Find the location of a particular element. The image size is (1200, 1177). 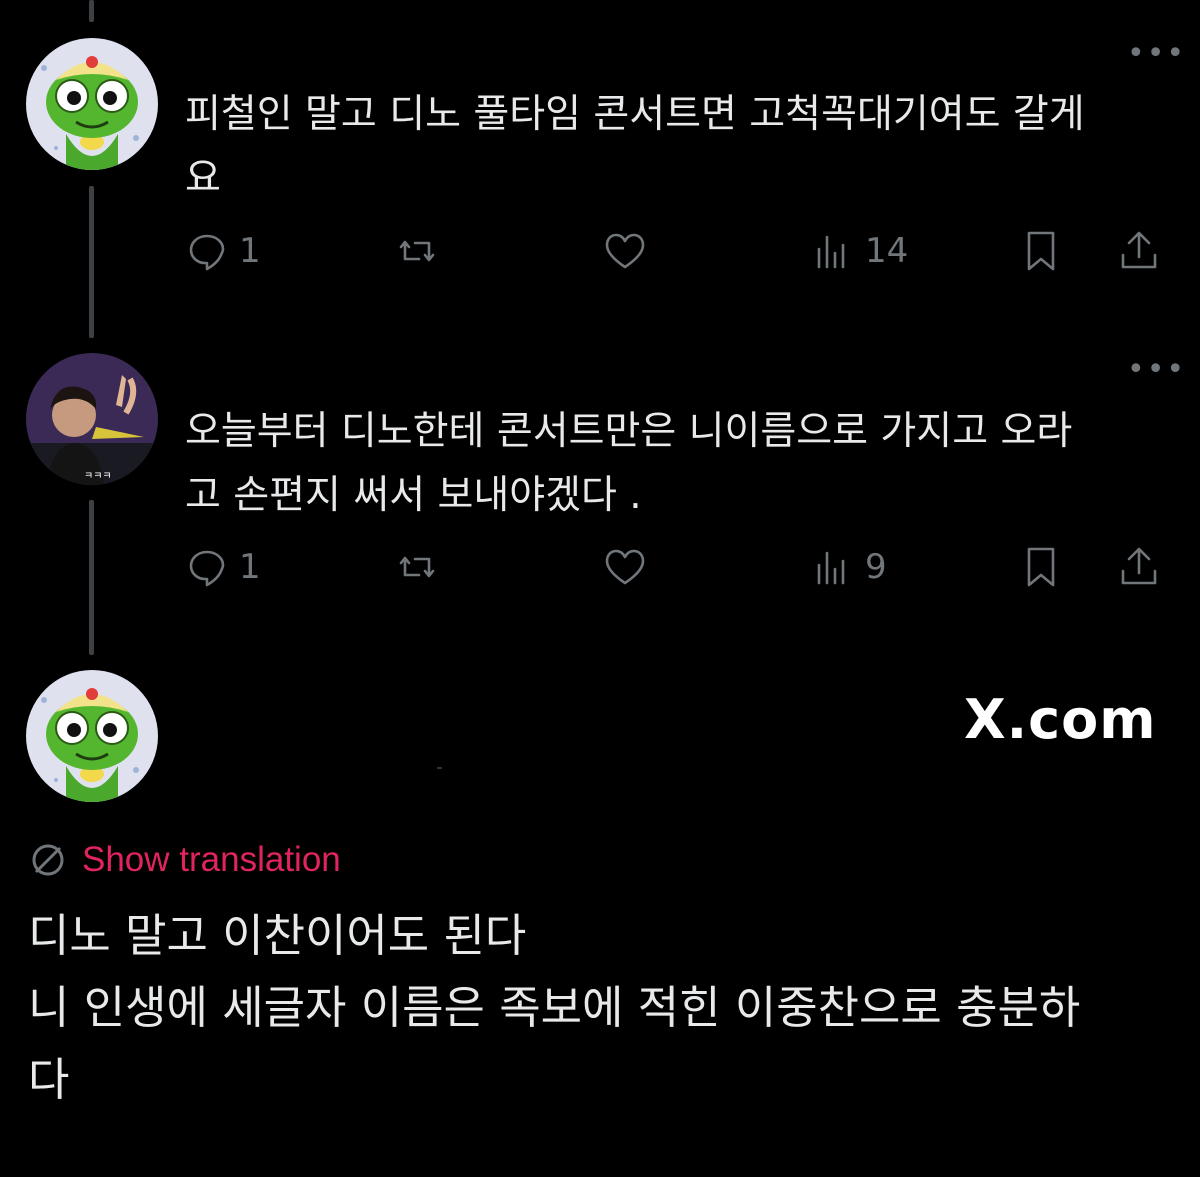

view-count: 9 is located at coordinates (876, 567).